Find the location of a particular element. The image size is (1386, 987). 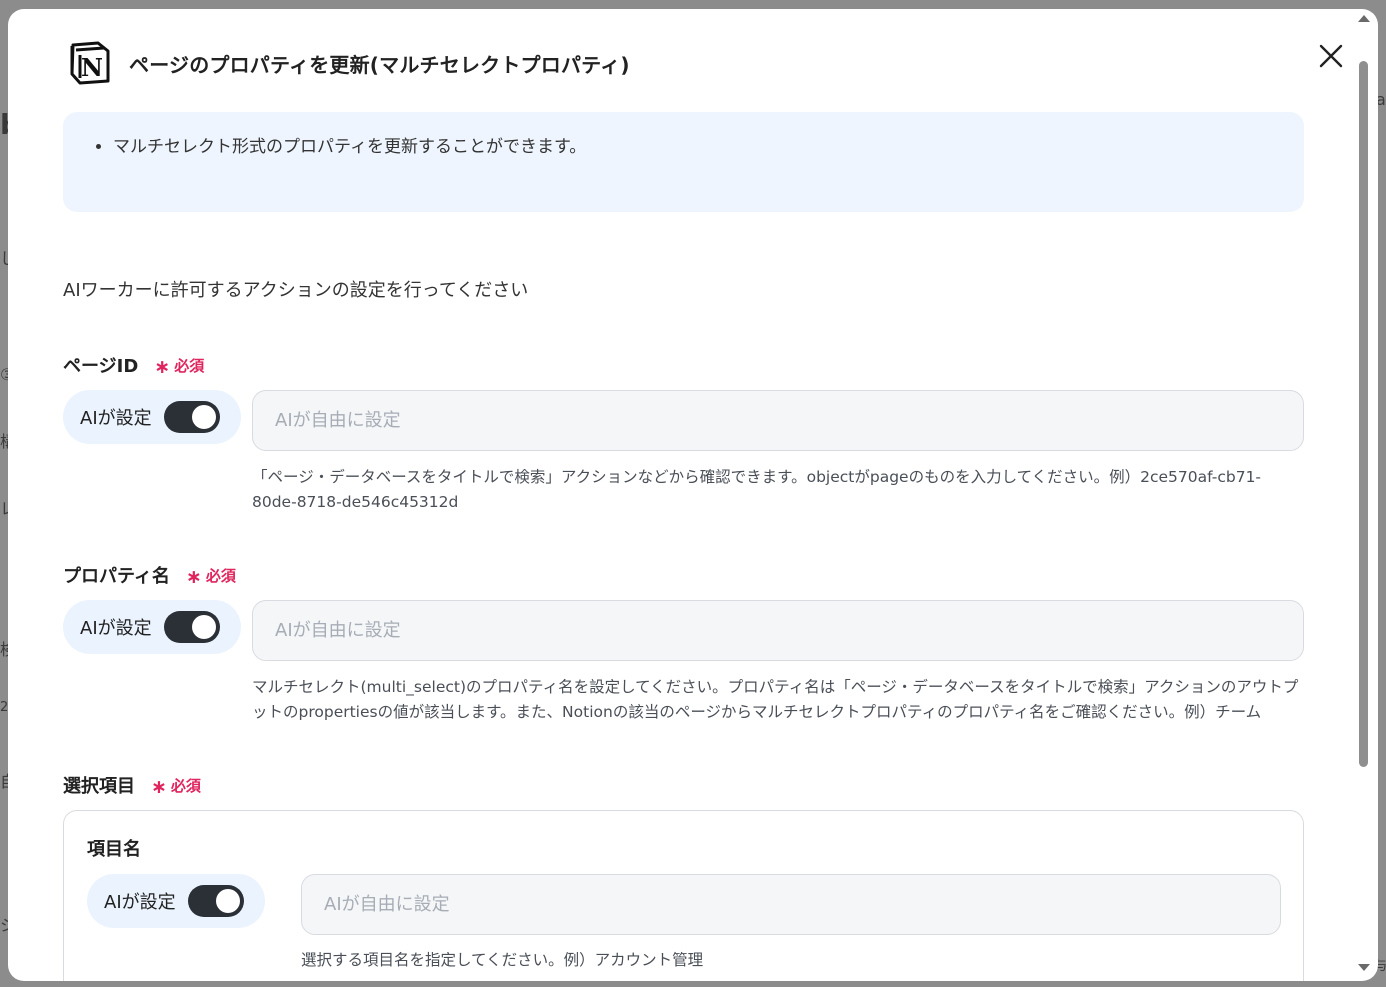

selection-items-label: 選択項目 ∗ 必須 is located at coordinates (132, 785).